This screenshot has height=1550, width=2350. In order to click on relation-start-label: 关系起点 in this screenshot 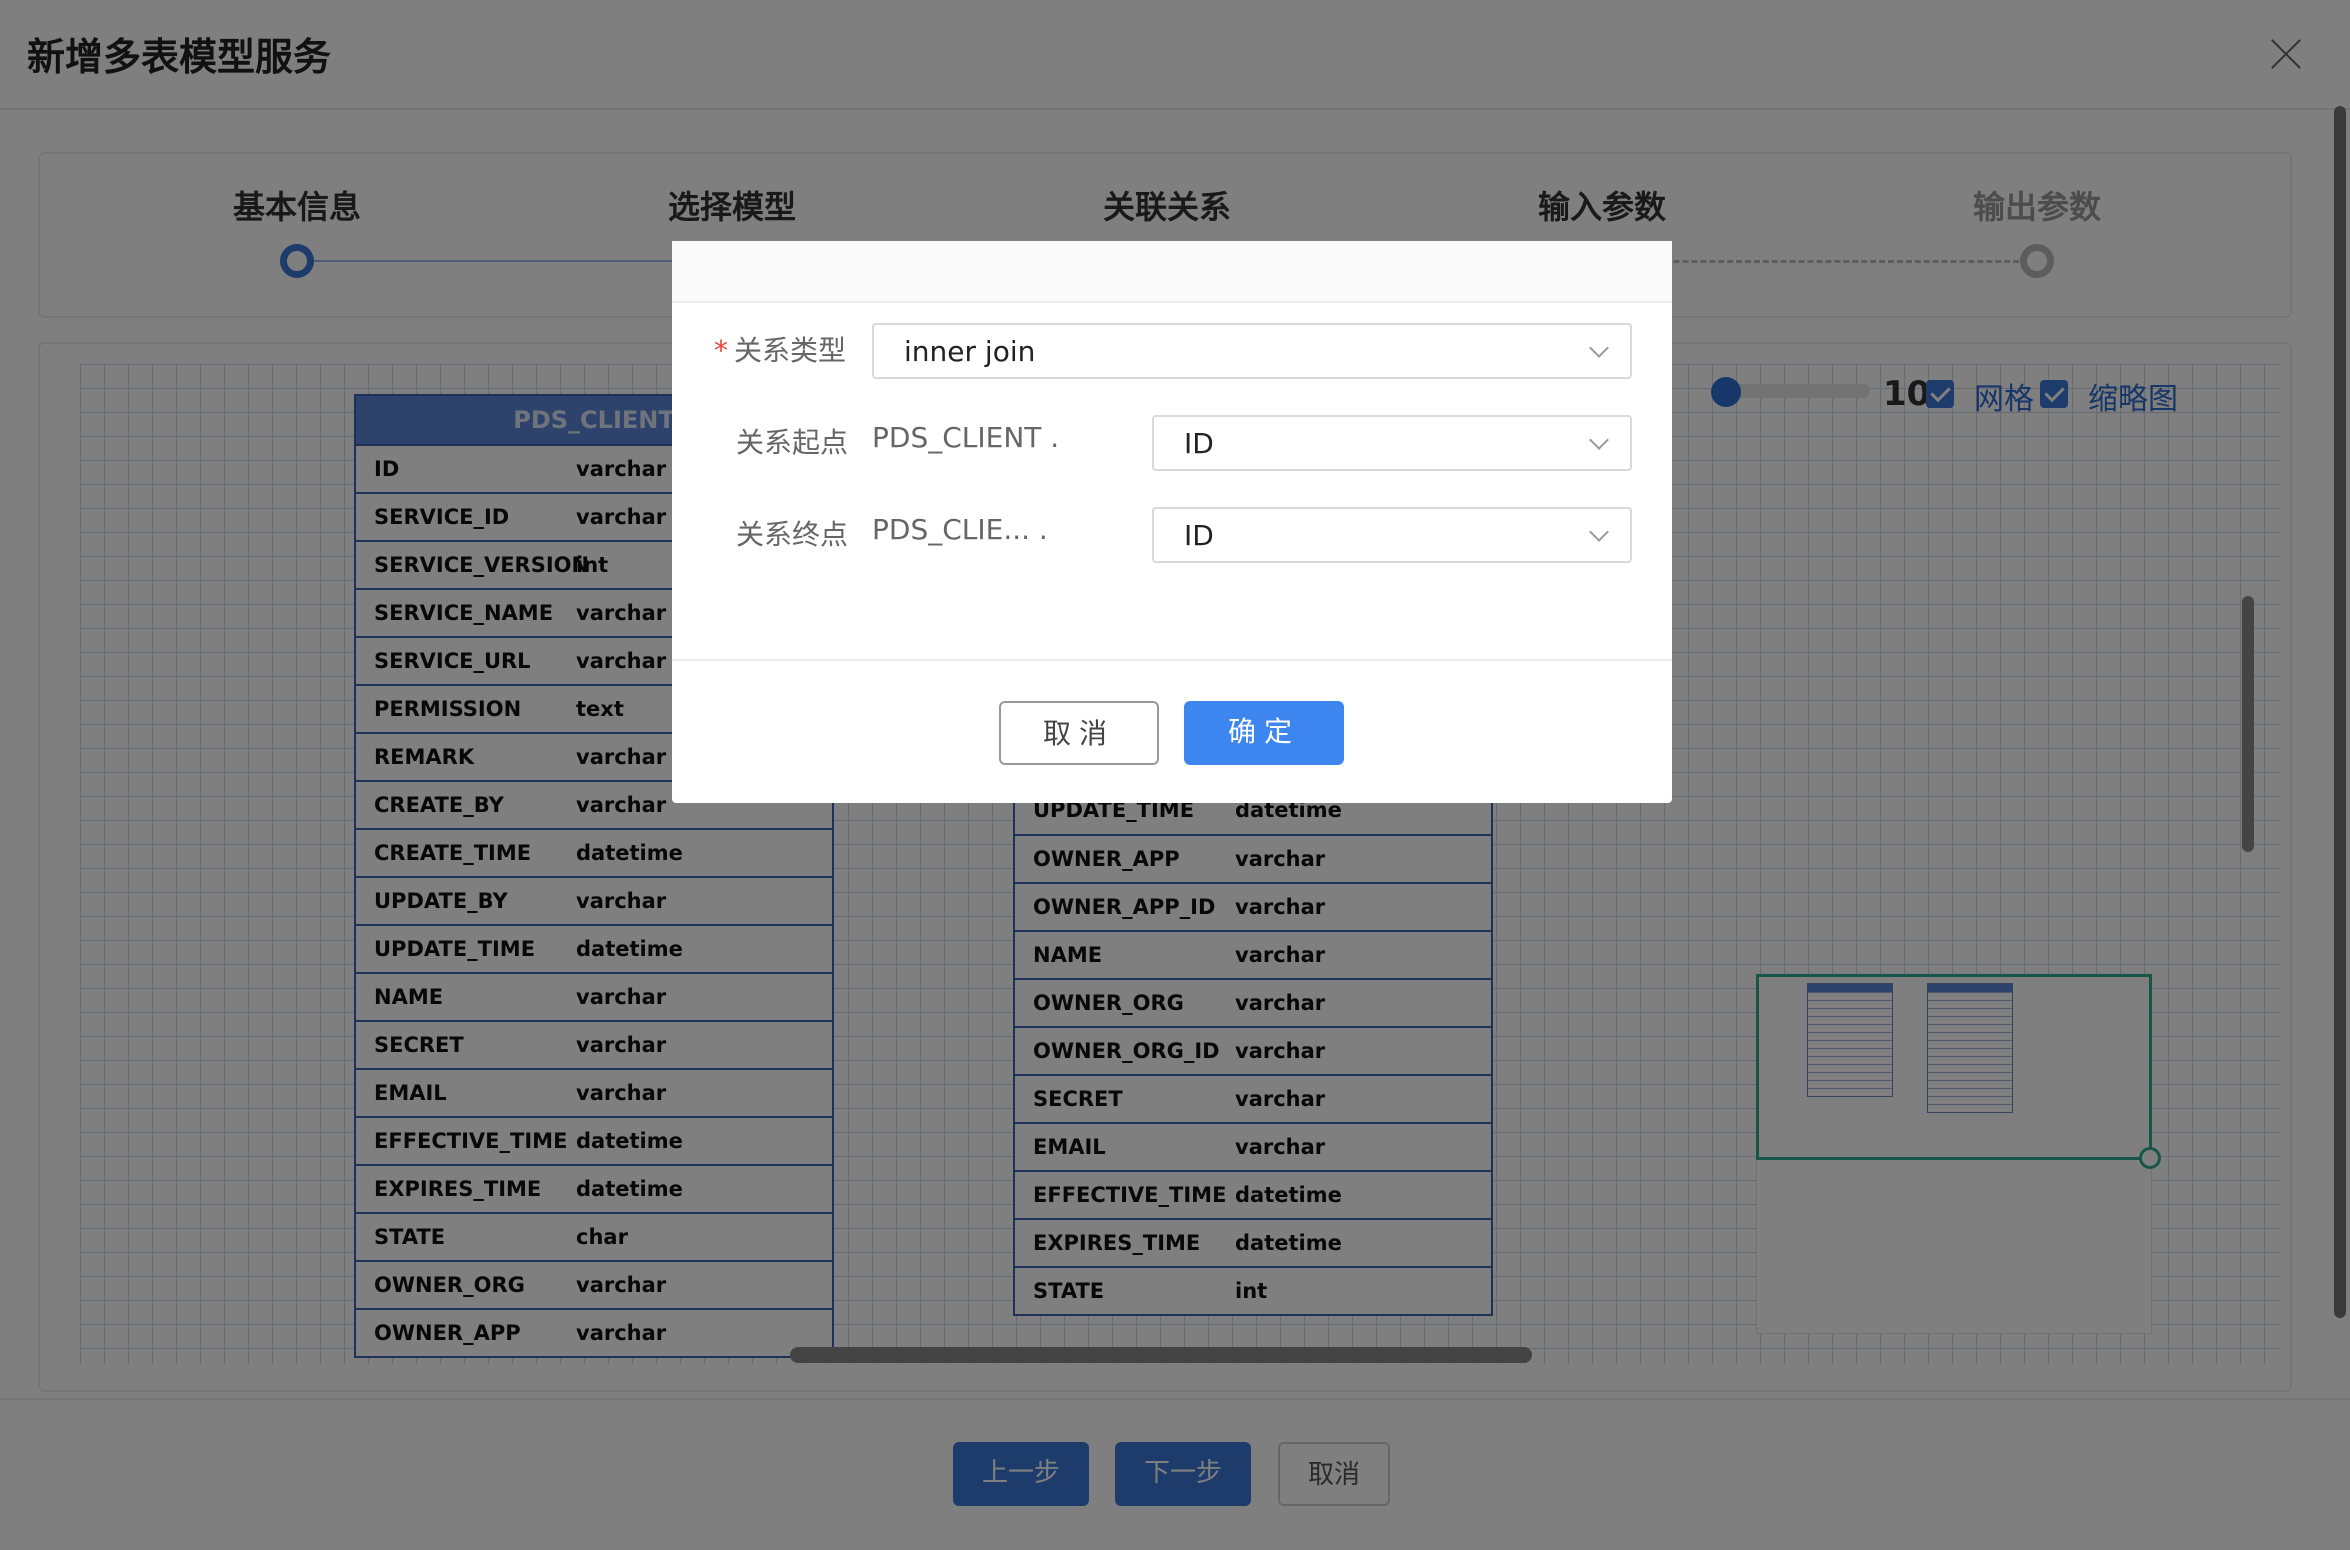, I will do `click(792, 442)`.